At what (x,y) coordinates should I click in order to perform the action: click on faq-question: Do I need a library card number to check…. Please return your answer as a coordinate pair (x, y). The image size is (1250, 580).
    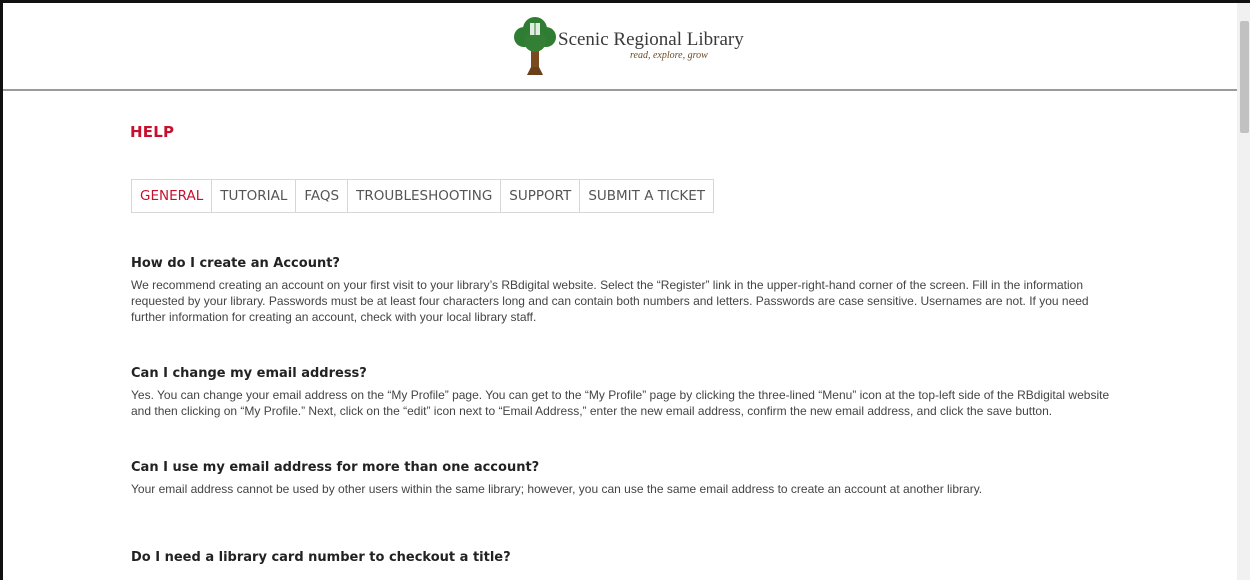
    Looking at the image, I should click on (321, 557).